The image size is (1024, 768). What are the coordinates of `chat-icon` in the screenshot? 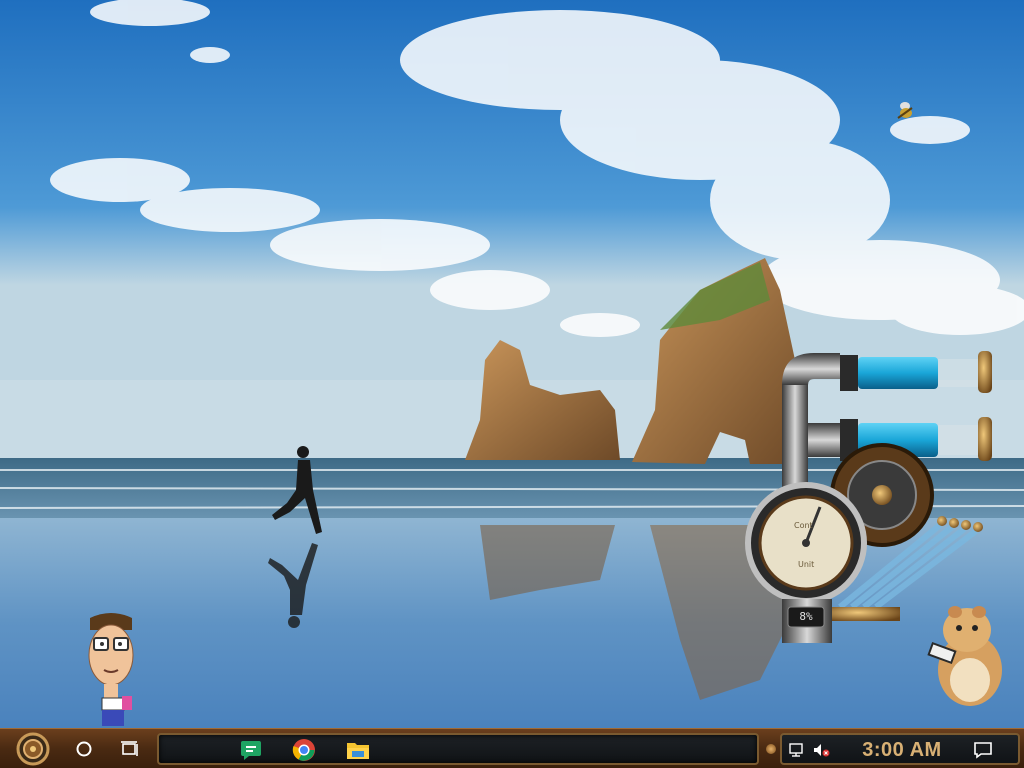 It's located at (251, 750).